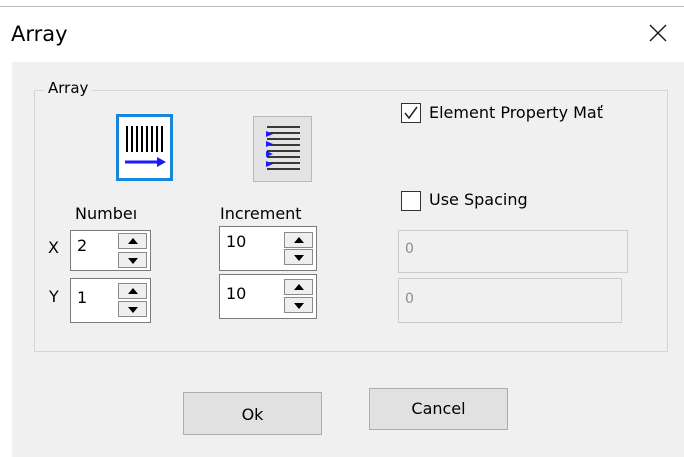 This screenshot has width=684, height=457. I want to click on increment-x-down-button, so click(298, 257).